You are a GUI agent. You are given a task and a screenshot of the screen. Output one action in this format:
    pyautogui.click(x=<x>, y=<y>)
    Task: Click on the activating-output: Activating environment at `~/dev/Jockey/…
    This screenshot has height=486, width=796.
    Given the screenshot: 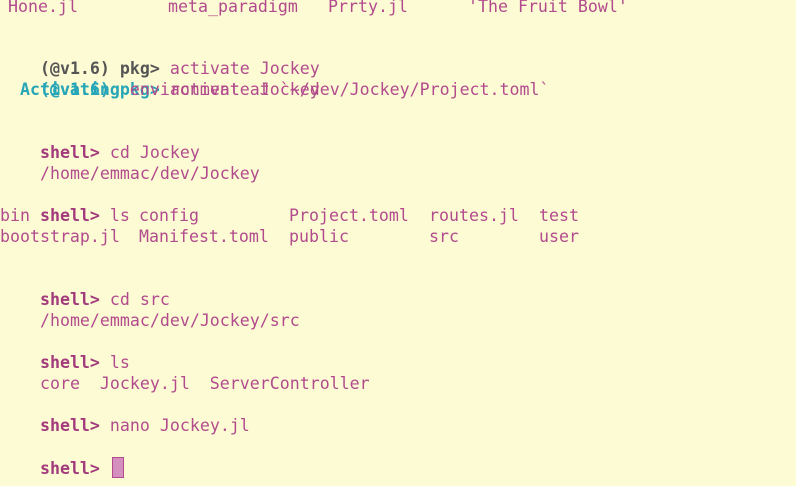 What is the action you would take?
    pyautogui.click(x=275, y=89)
    